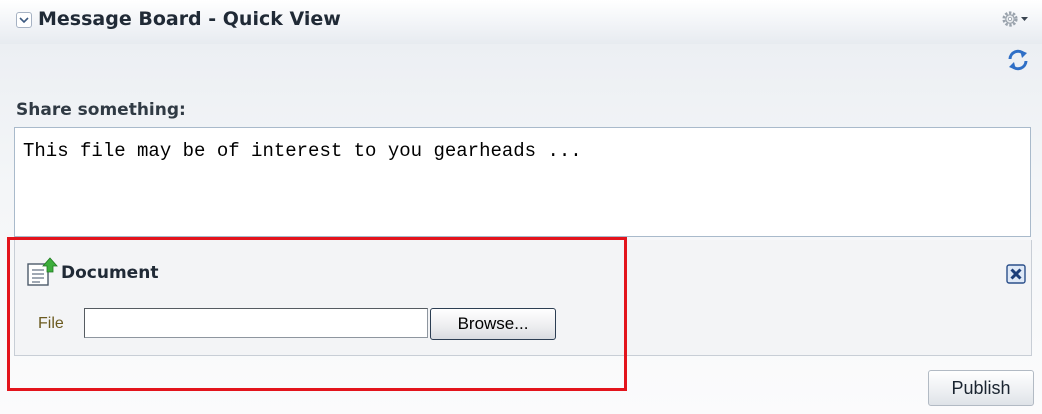  I want to click on close-icon, so click(1016, 274).